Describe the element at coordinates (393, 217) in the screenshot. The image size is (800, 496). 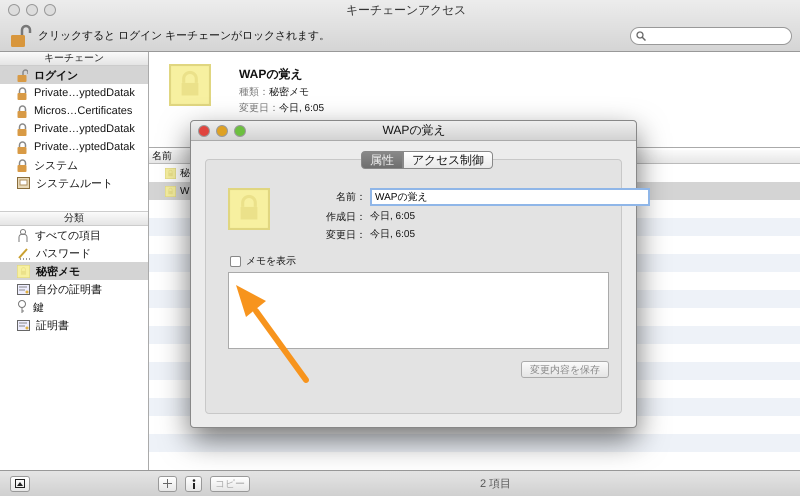
I see `created-value: 今日, 6:05` at that location.